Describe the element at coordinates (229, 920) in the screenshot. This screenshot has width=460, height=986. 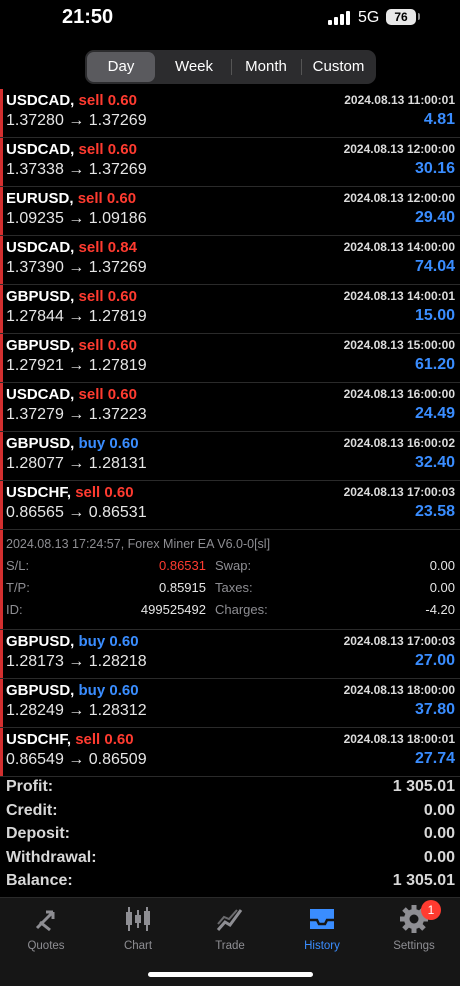
I see `trade-line-icon` at that location.